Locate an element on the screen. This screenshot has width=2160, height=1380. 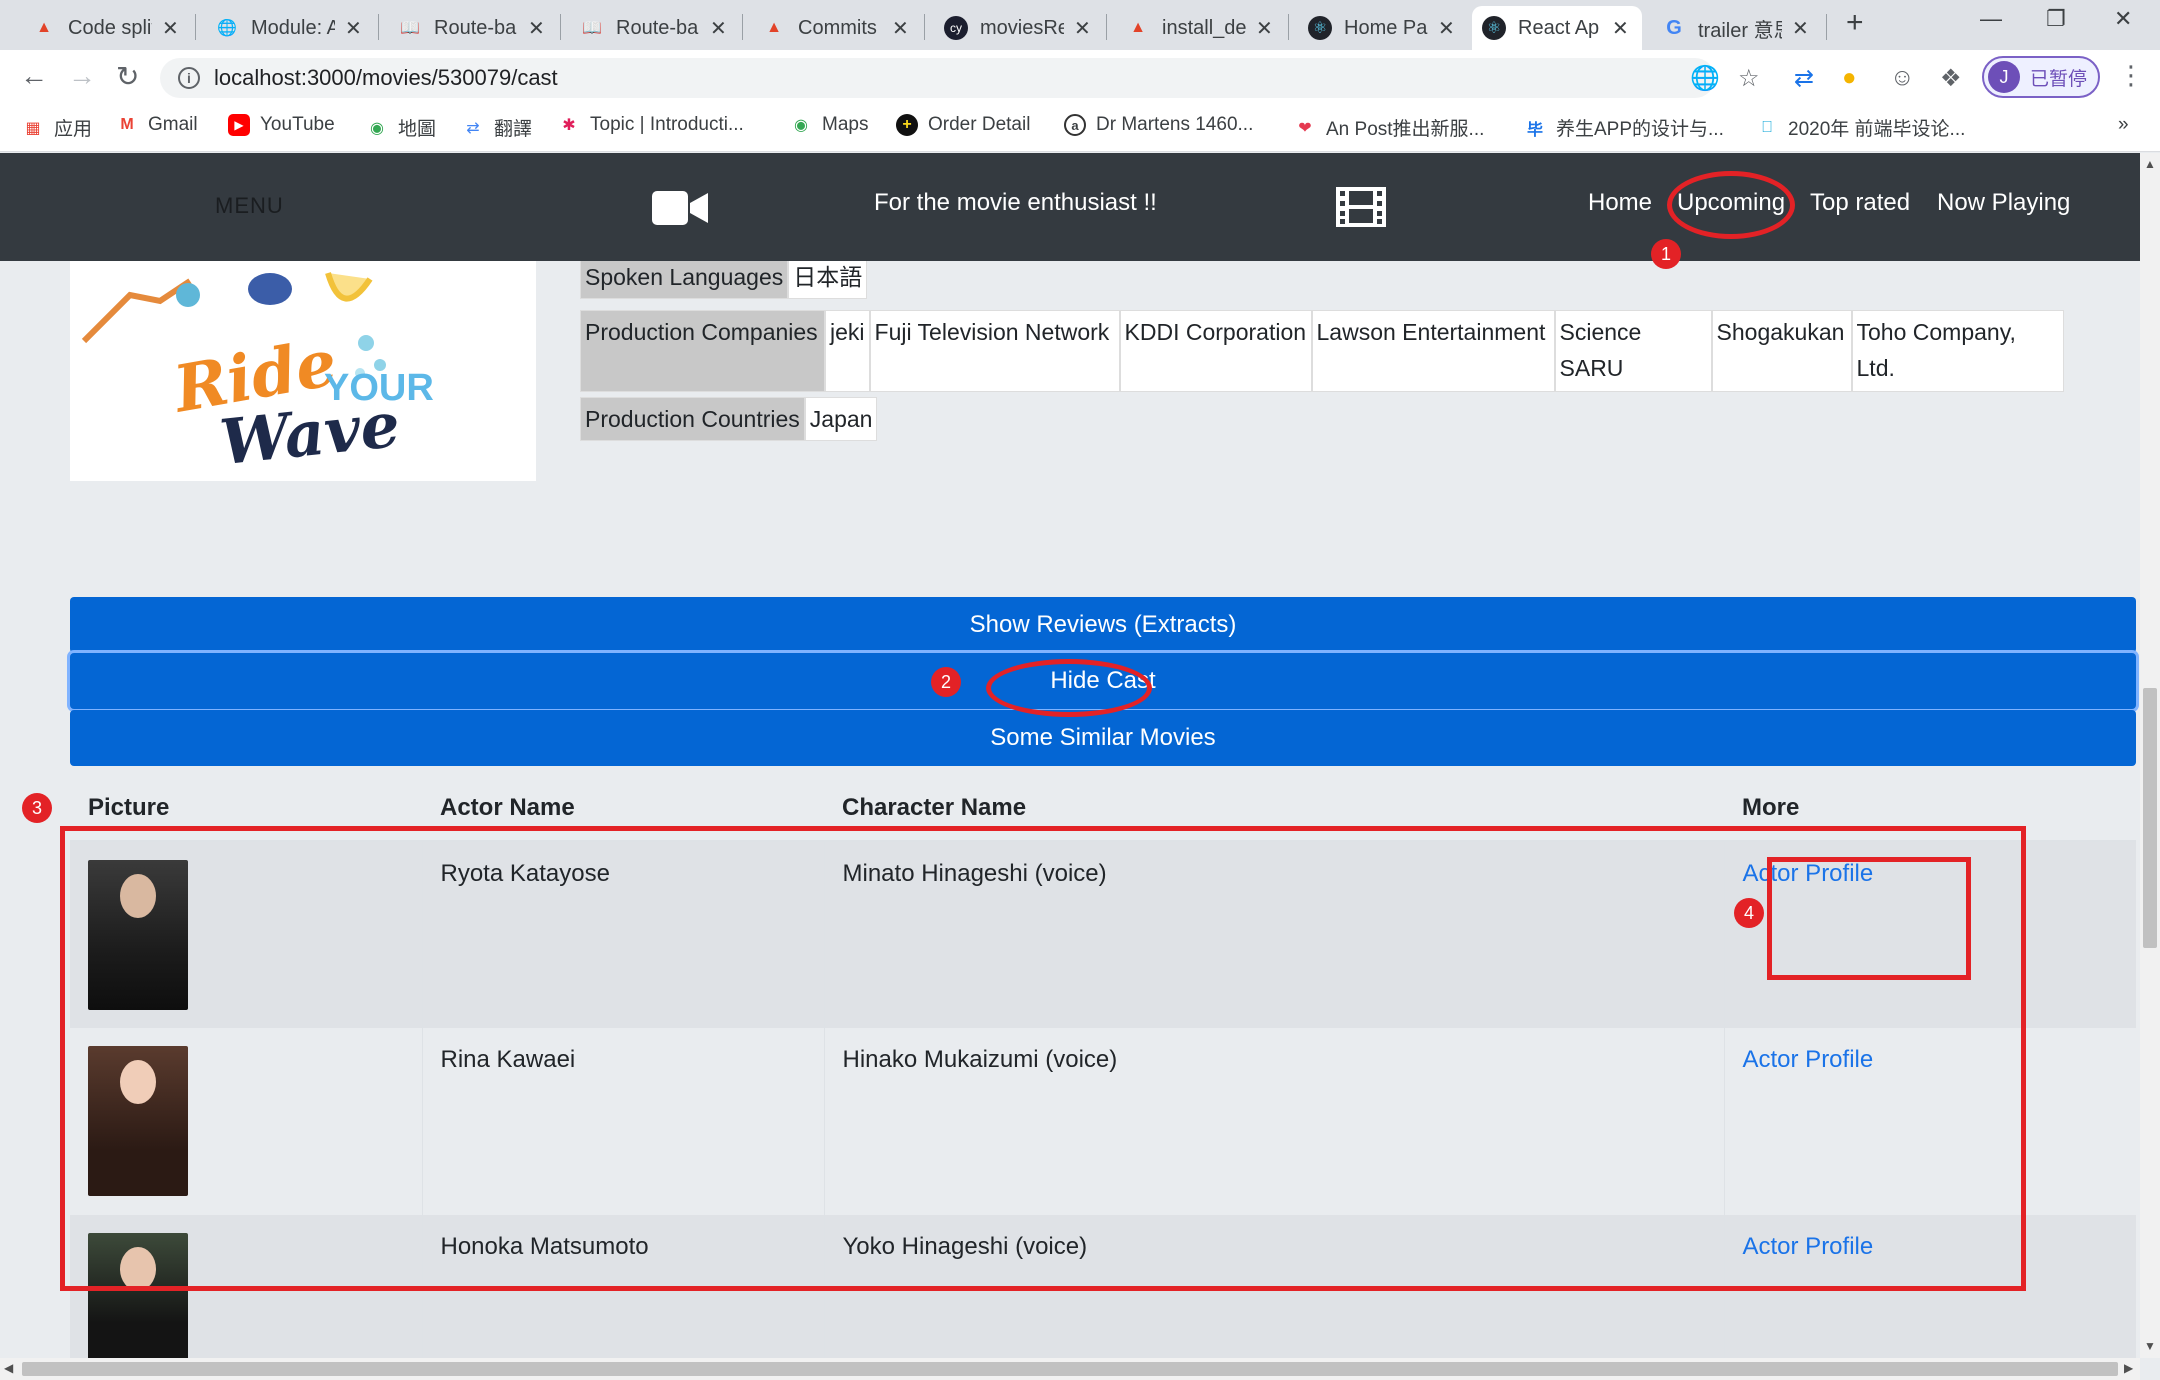
scroll-left-icon: ◀ is located at coordinates (8, 1368).